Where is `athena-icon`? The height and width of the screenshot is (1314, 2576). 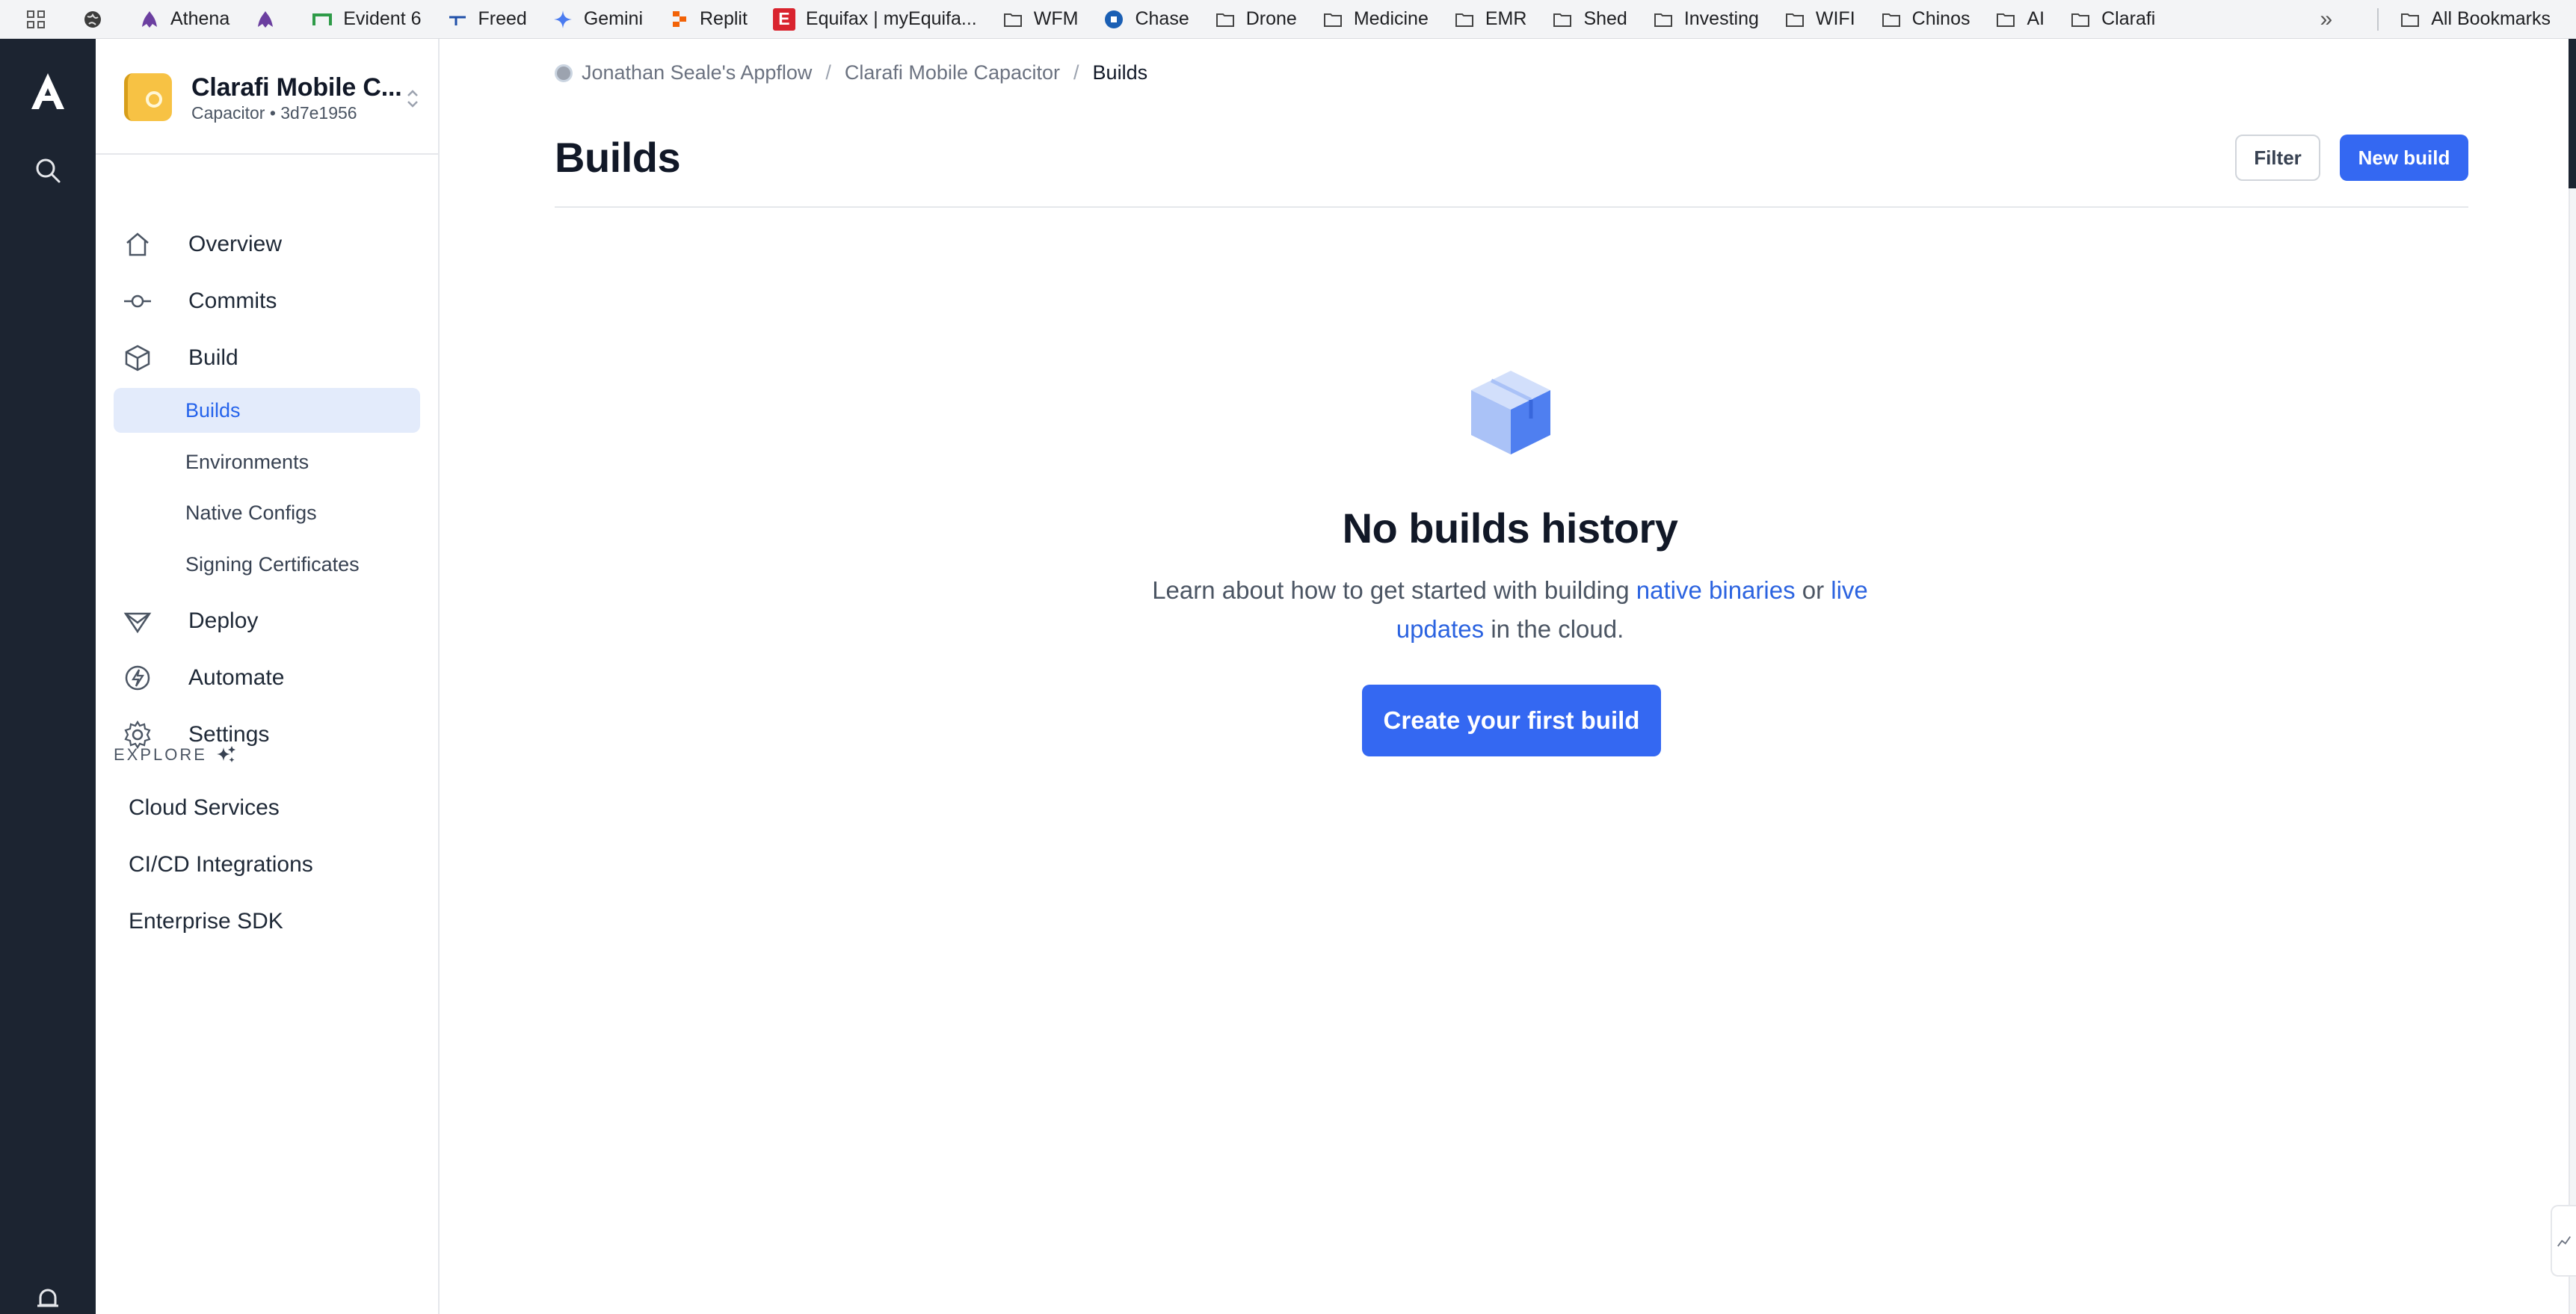 athena-icon is located at coordinates (265, 19).